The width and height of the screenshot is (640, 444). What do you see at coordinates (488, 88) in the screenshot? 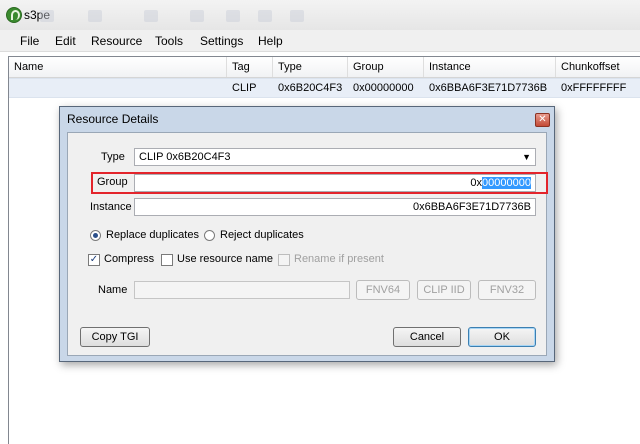
I see `cell-instance: 0x6BBA6F3E71D7736B` at bounding box center [488, 88].